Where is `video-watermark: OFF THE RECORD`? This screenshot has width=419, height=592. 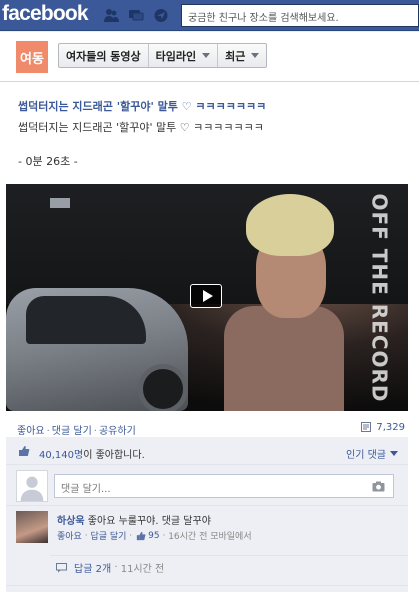 video-watermark: OFF THE RECORD is located at coordinates (380, 297).